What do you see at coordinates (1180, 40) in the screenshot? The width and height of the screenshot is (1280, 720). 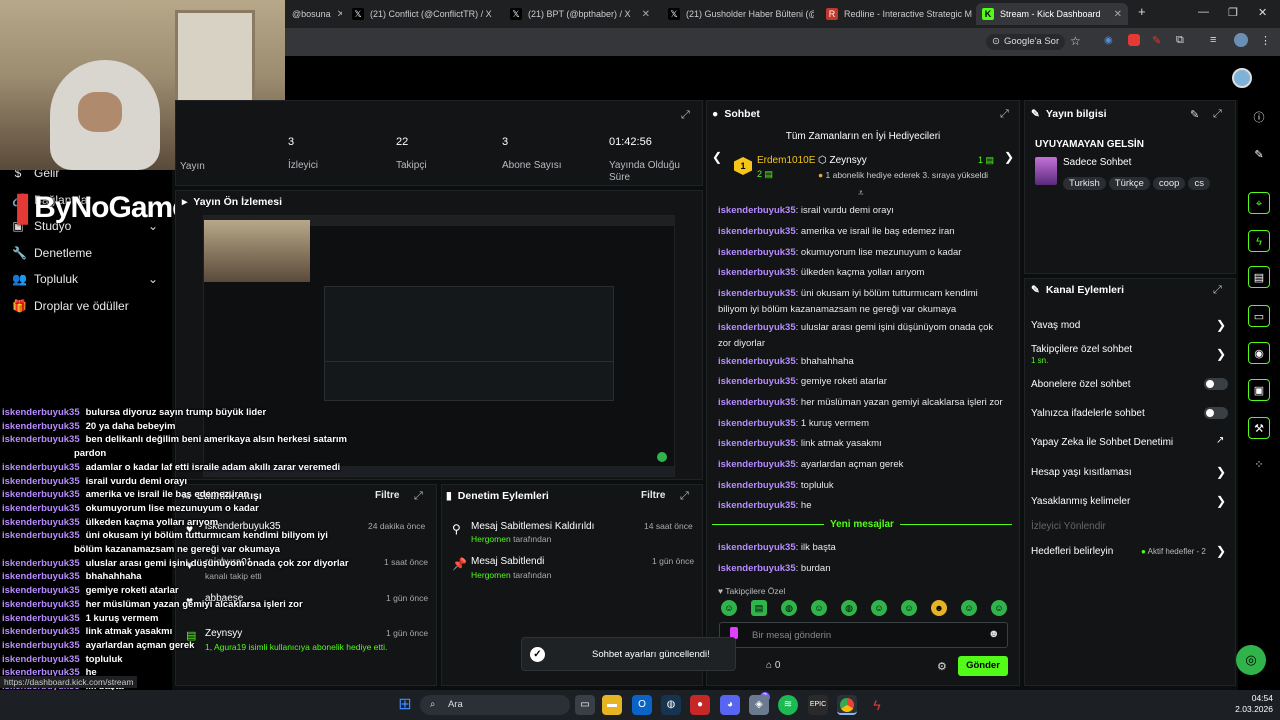 I see `extensions-puzzle-icon: ⧉` at bounding box center [1180, 40].